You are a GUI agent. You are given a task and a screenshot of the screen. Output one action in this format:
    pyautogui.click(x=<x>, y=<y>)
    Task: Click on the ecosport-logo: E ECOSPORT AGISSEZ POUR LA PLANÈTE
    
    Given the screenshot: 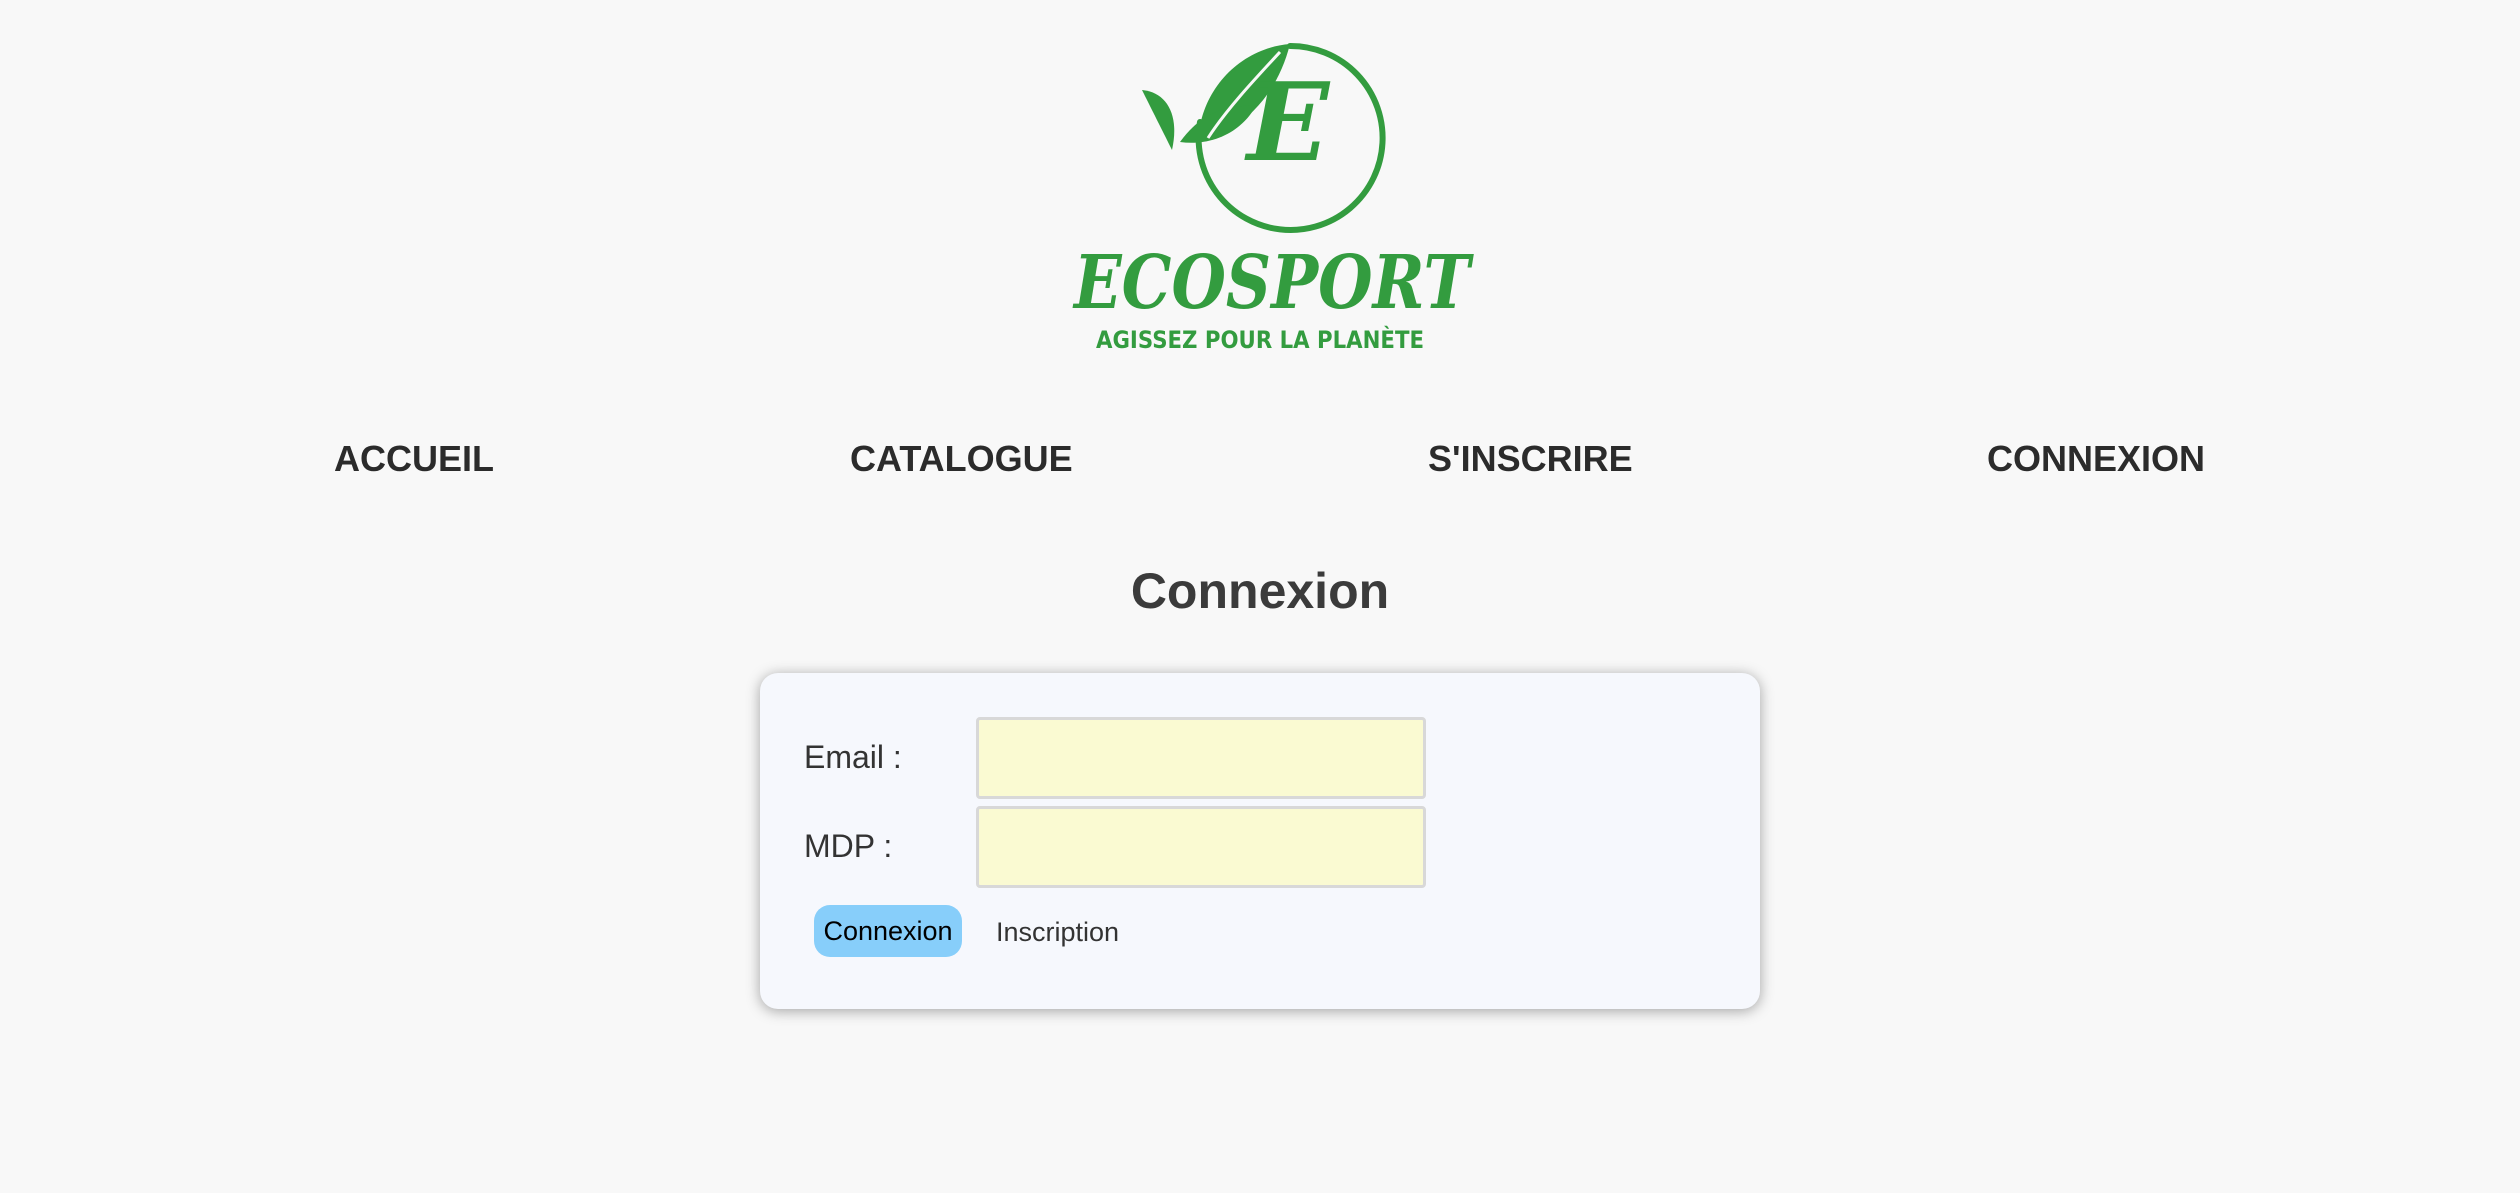 What is the action you would take?
    pyautogui.click(x=1270, y=195)
    